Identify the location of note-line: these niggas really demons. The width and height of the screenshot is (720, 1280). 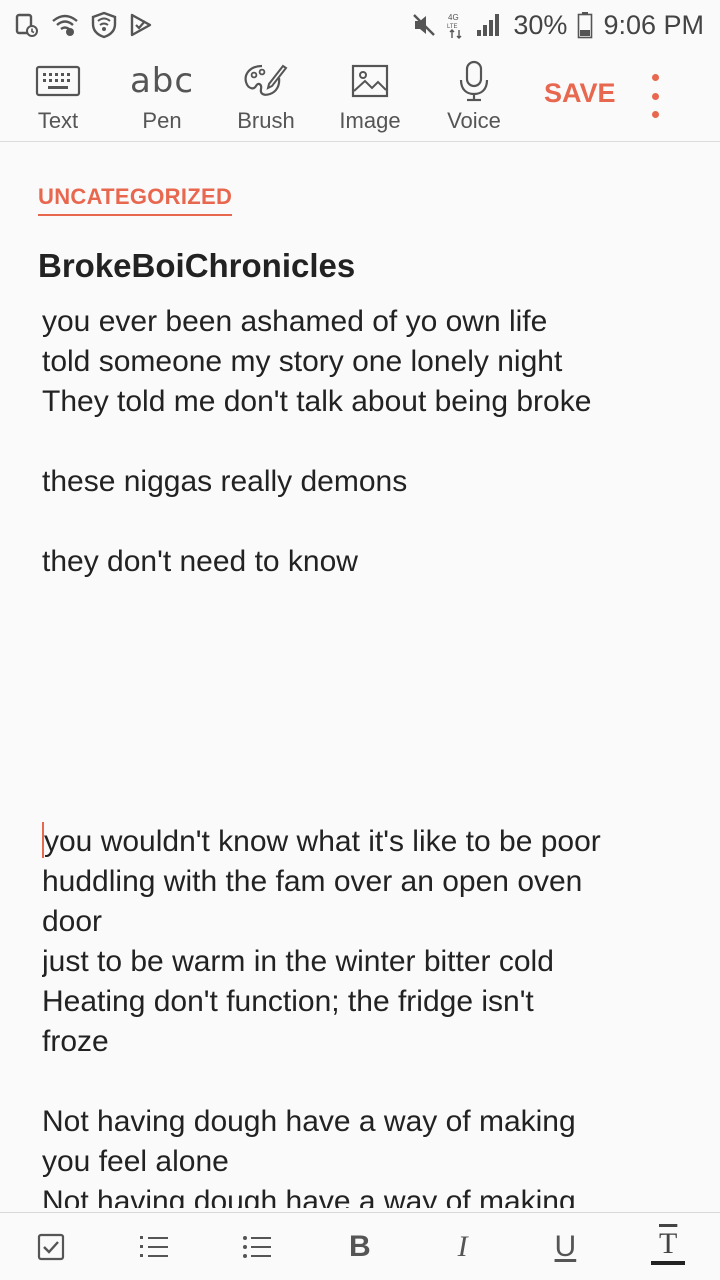
(362, 482).